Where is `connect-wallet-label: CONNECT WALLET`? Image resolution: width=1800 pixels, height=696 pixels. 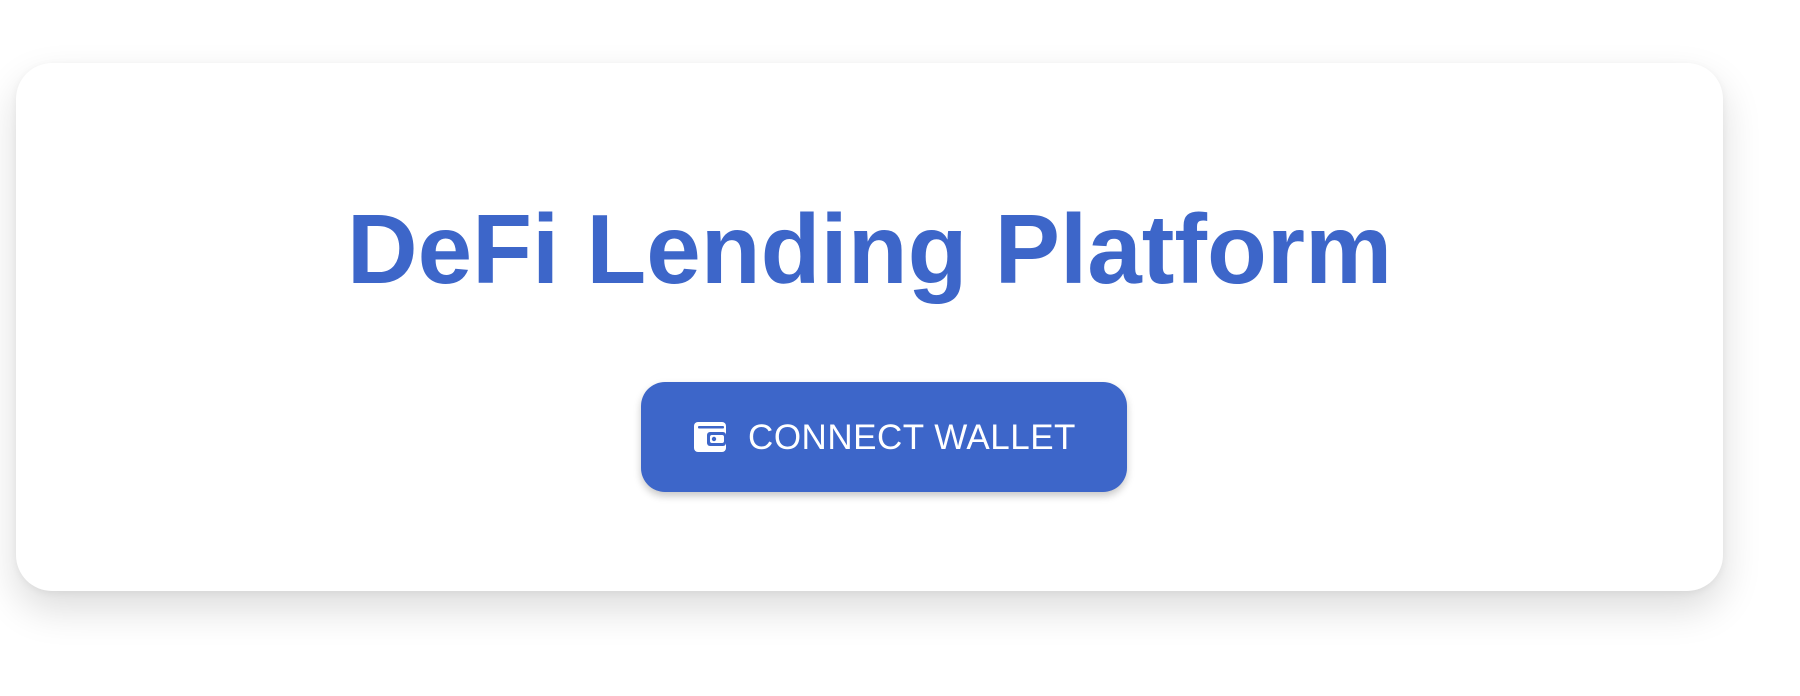 connect-wallet-label: CONNECT WALLET is located at coordinates (912, 437).